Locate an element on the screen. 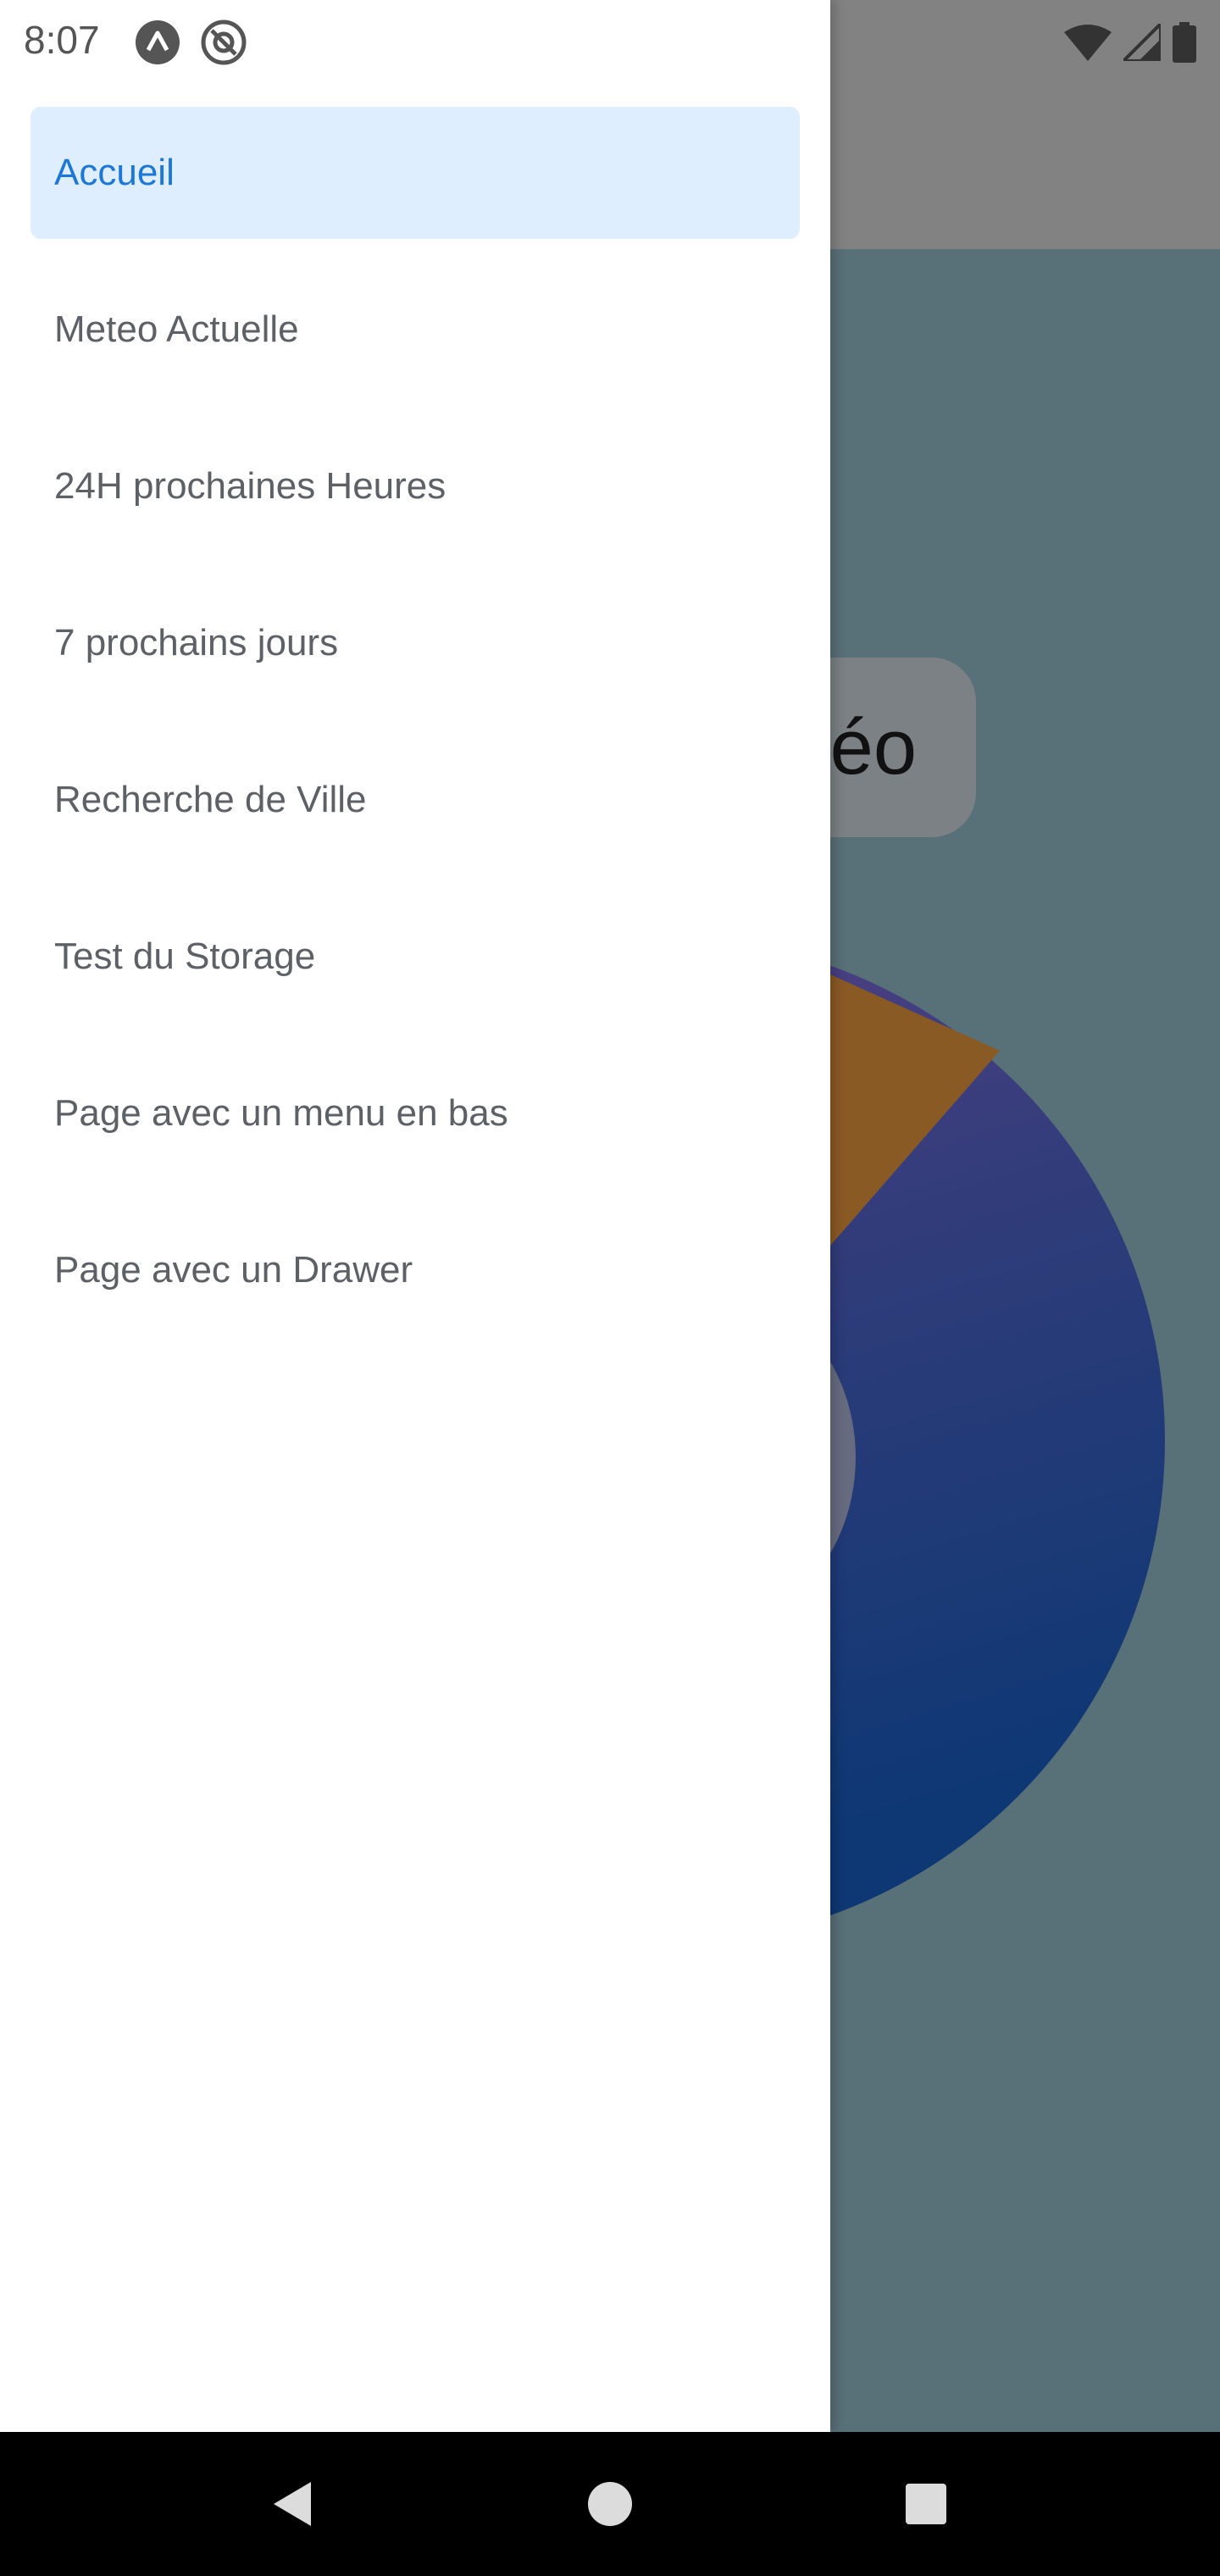  recents-button is located at coordinates (926, 2504).